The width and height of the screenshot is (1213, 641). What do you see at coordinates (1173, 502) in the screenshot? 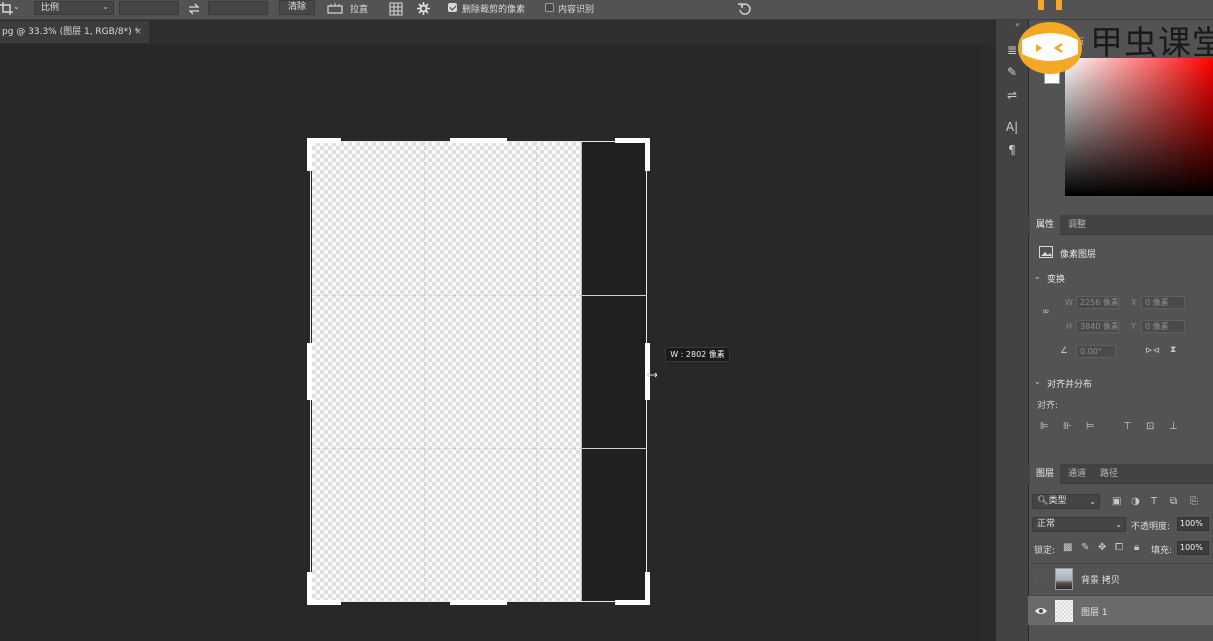
I see `filter-shape-icon: ⧉` at bounding box center [1173, 502].